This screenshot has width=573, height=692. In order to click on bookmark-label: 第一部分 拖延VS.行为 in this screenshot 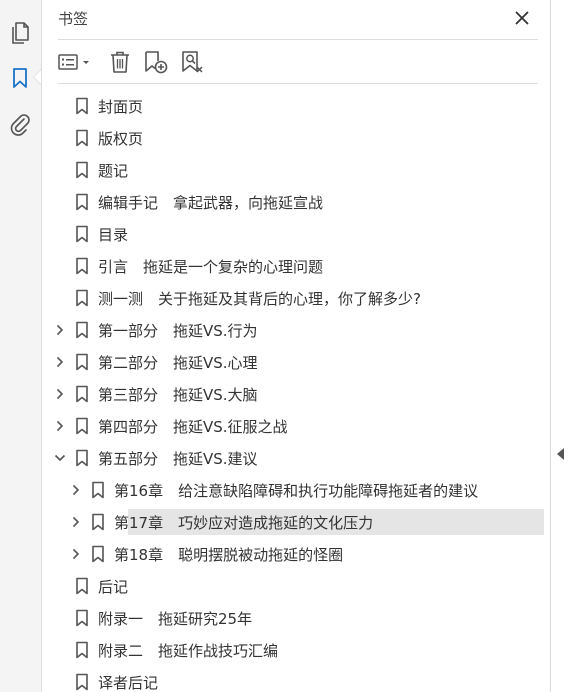, I will do `click(178, 330)`.